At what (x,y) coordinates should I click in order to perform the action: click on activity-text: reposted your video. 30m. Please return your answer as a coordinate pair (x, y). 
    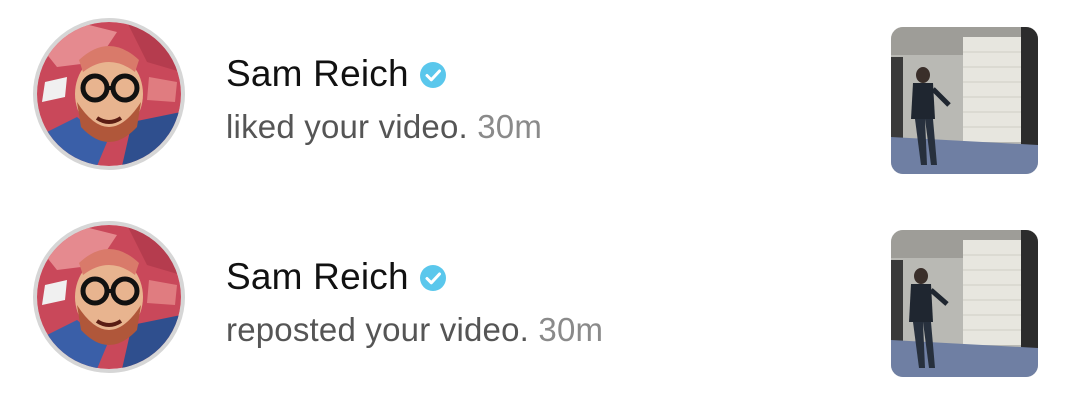
    Looking at the image, I should click on (414, 330).